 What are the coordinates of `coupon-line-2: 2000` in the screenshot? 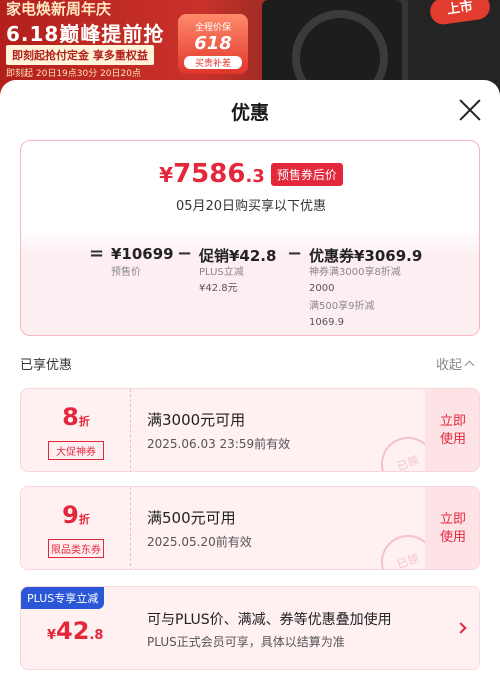 It's located at (322, 288).